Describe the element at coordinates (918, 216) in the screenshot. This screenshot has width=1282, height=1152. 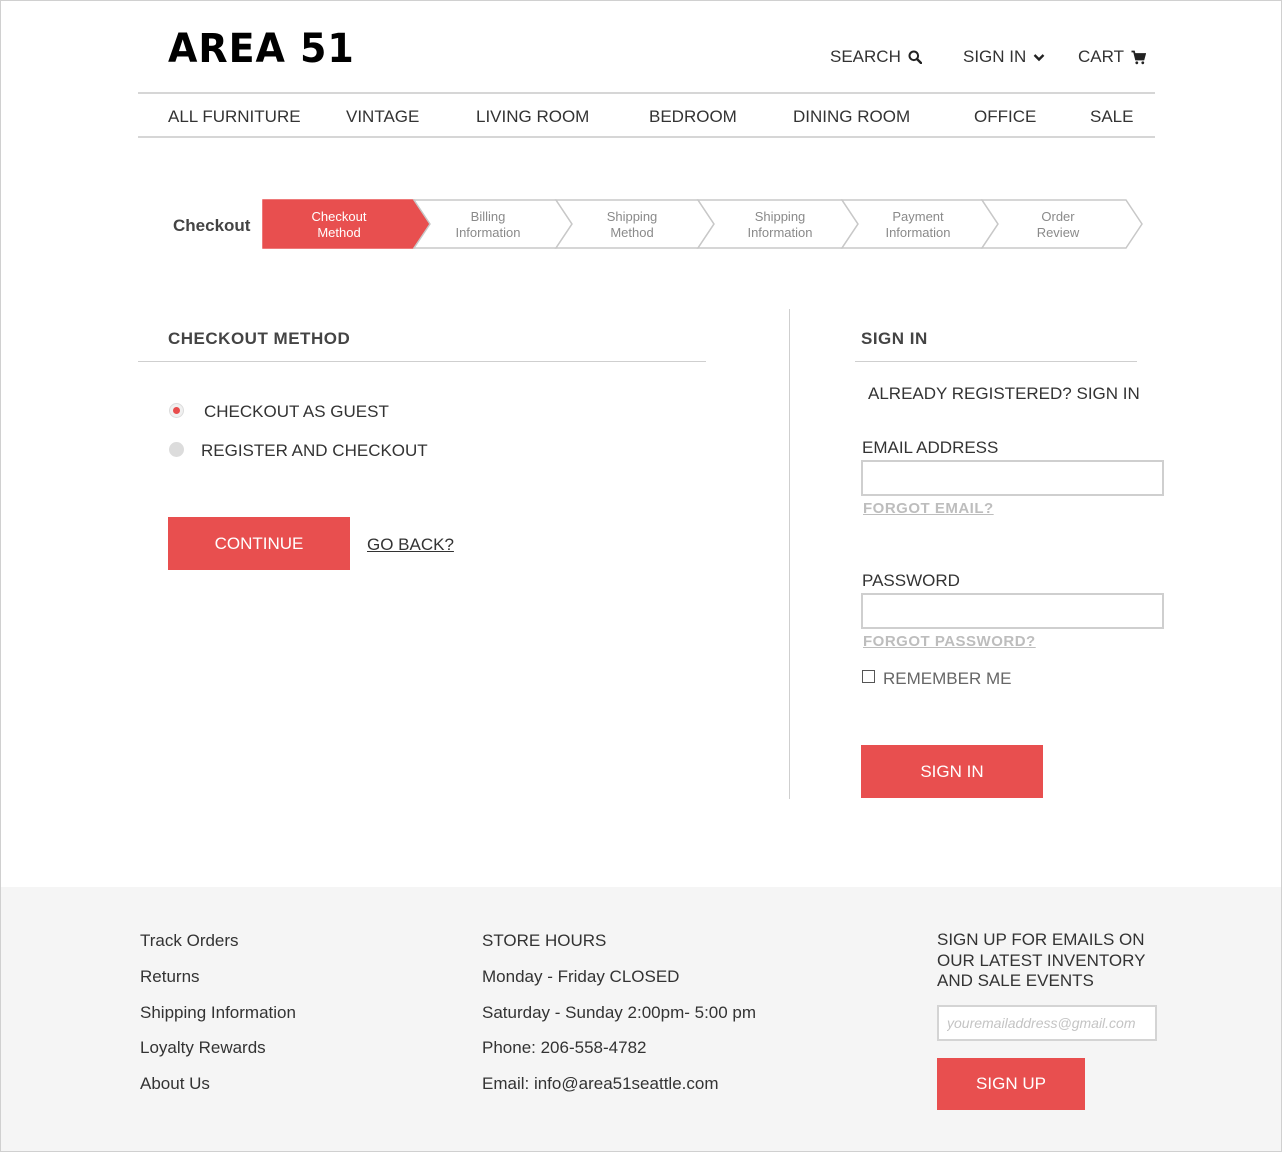
I see `step-line: Payment` at that location.